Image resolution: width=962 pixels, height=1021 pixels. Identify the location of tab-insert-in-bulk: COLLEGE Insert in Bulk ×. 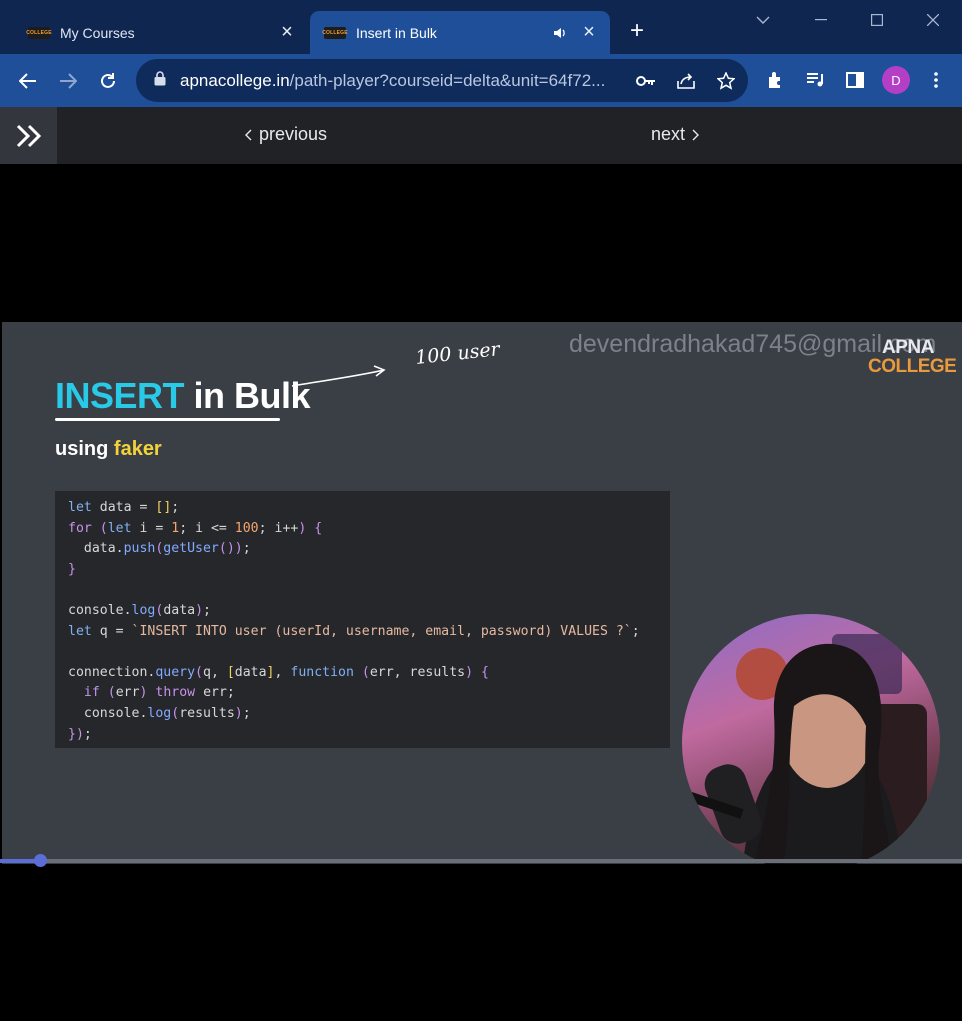
(460, 32).